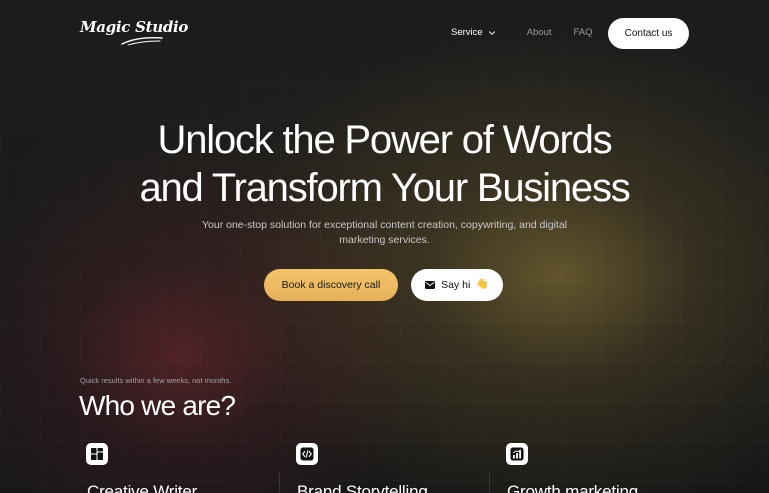  What do you see at coordinates (491, 32) in the screenshot?
I see `chevron-down-icon` at bounding box center [491, 32].